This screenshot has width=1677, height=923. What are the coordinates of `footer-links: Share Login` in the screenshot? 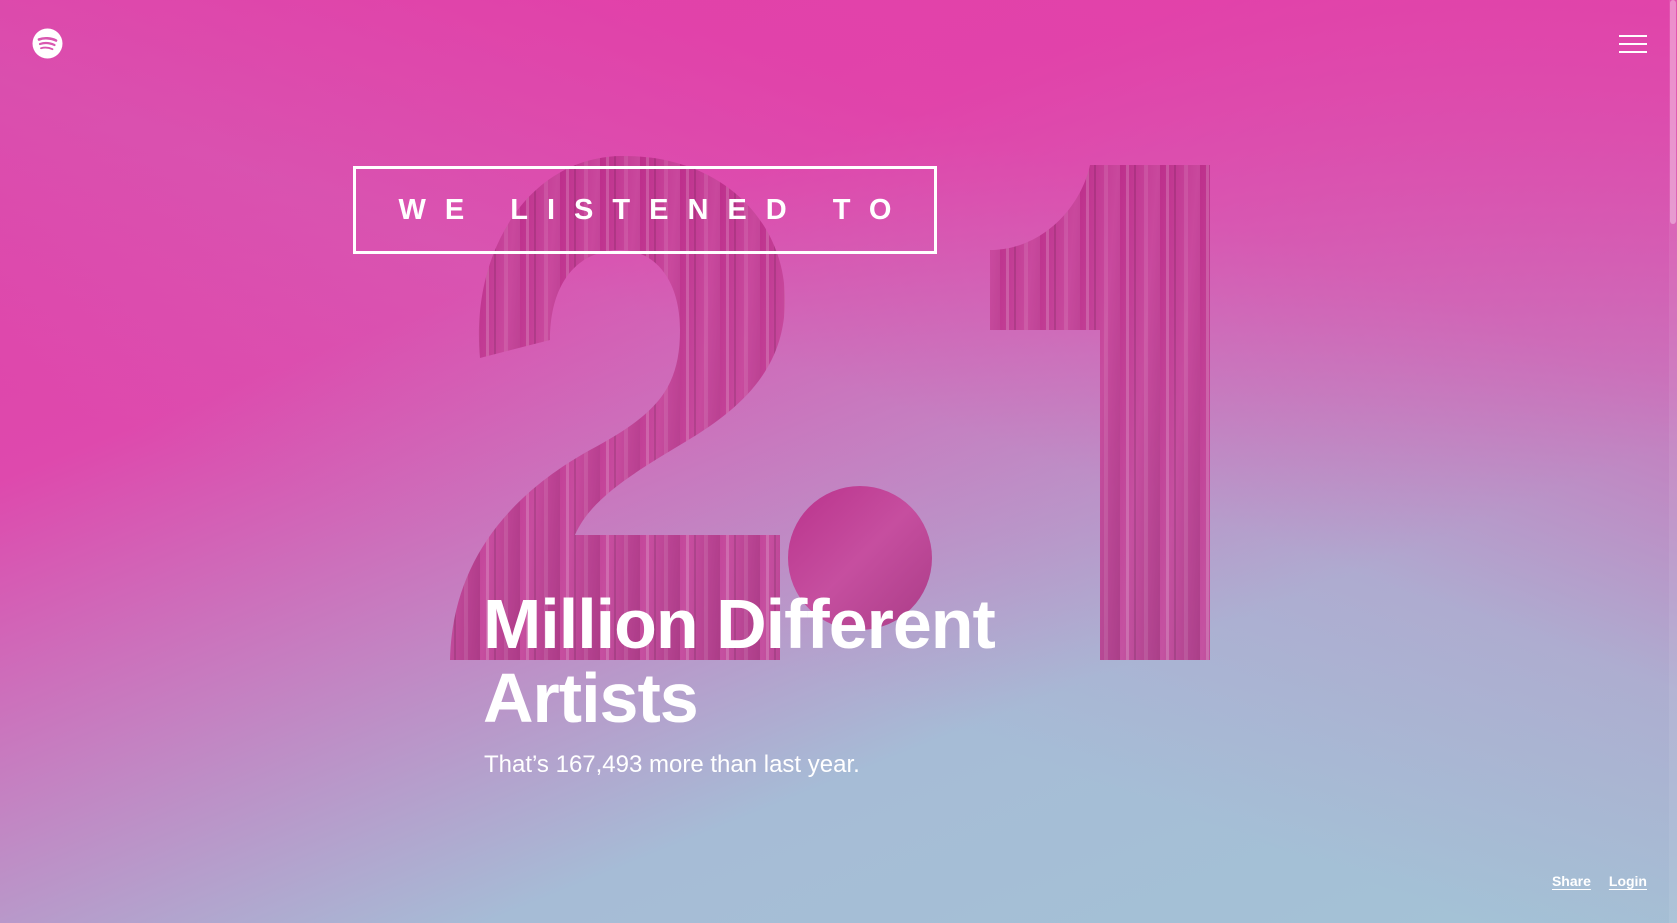 It's located at (1599, 881).